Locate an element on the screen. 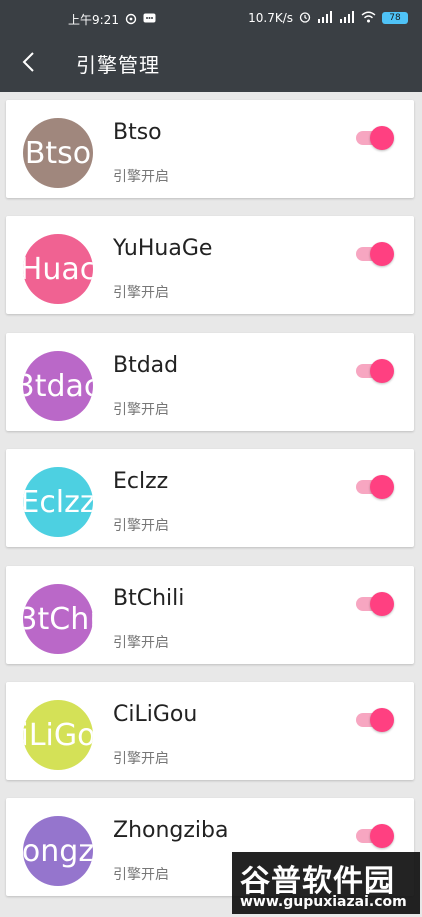 This screenshot has width=422, height=917. avatar-text: Btso is located at coordinates (58, 153).